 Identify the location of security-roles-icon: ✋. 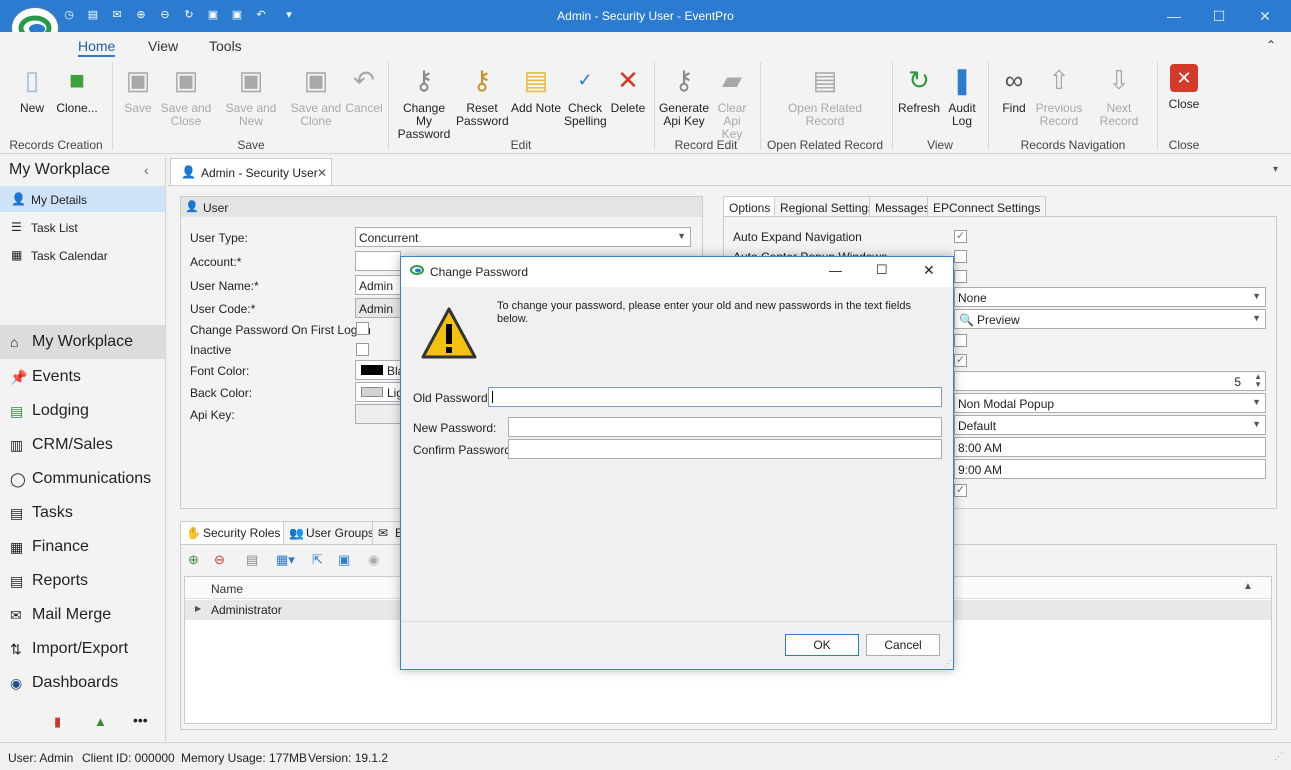
(193, 533).